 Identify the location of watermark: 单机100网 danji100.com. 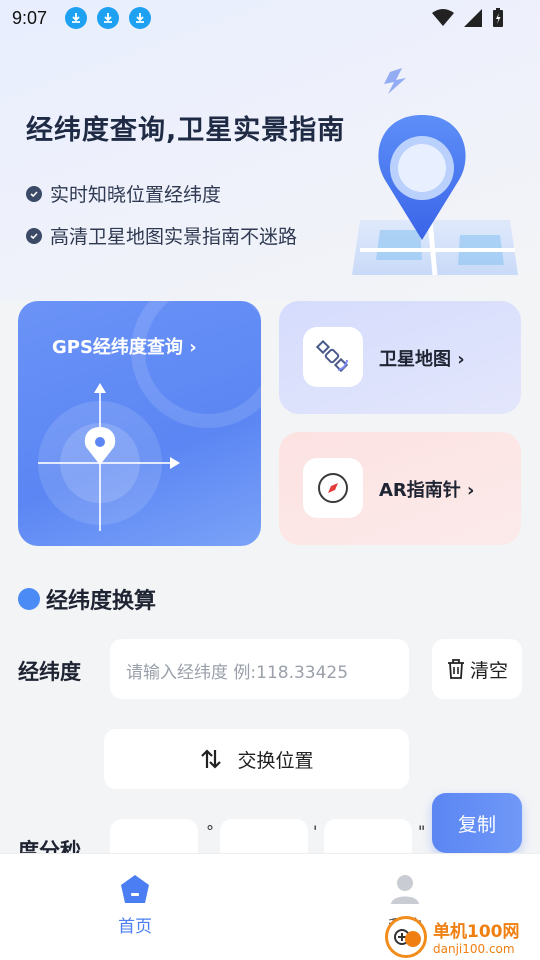
(462, 936).